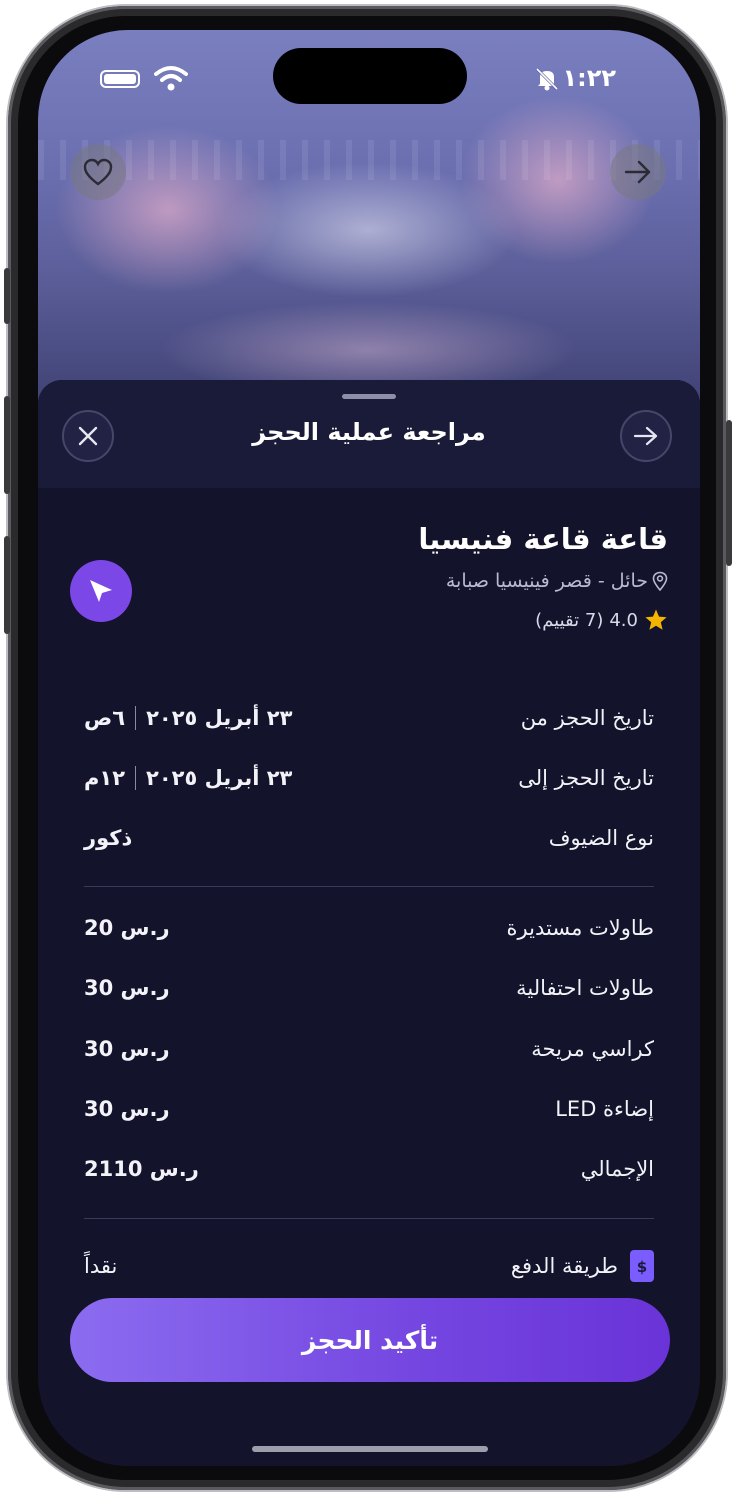 This screenshot has height=1496, width=736. I want to click on rating-count: (7 تقييم), so click(569, 620).